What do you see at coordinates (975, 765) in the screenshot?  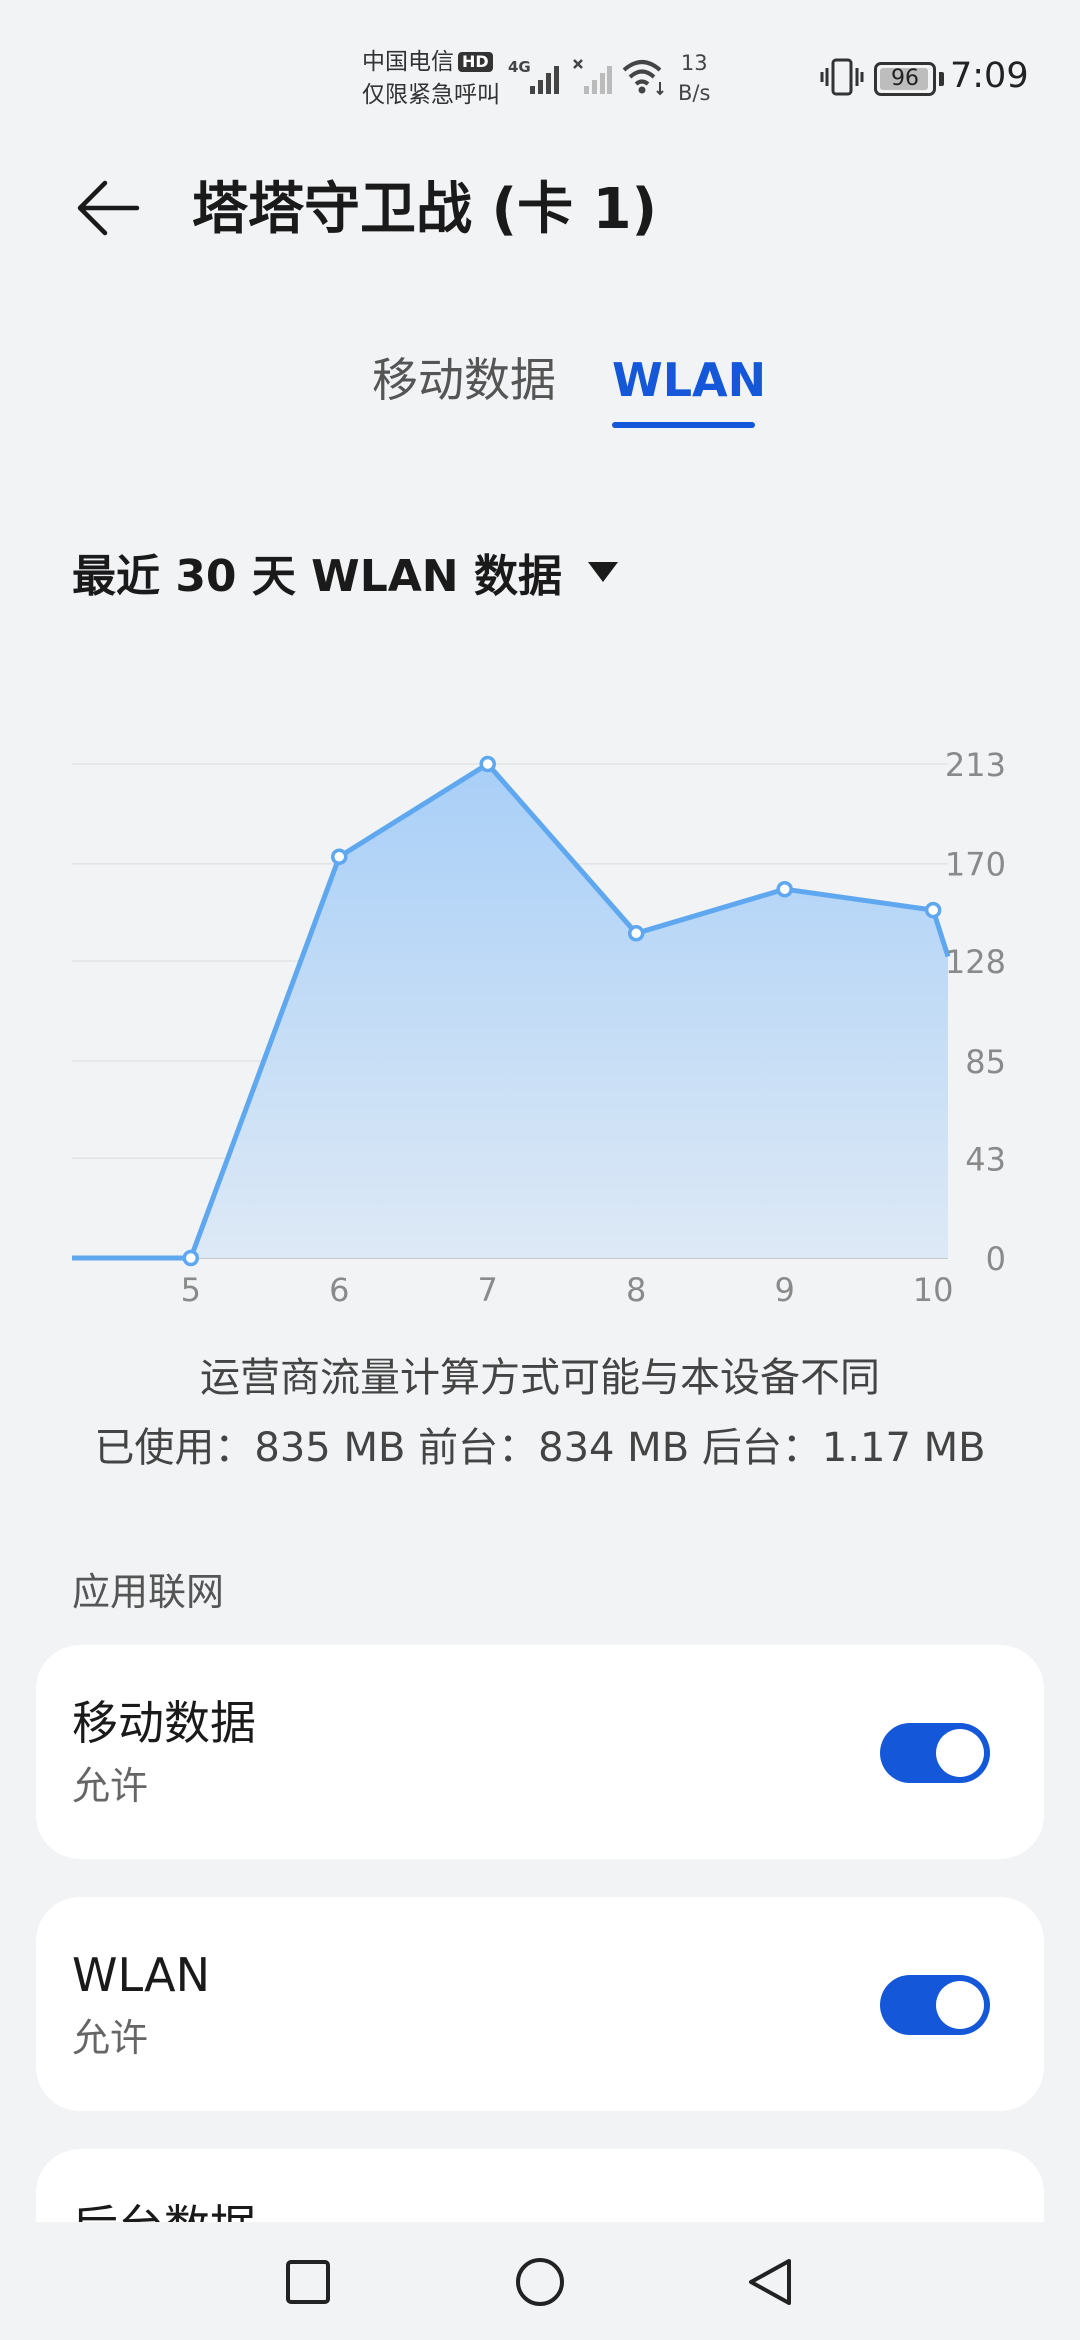 I see `y-tick-label: 213` at bounding box center [975, 765].